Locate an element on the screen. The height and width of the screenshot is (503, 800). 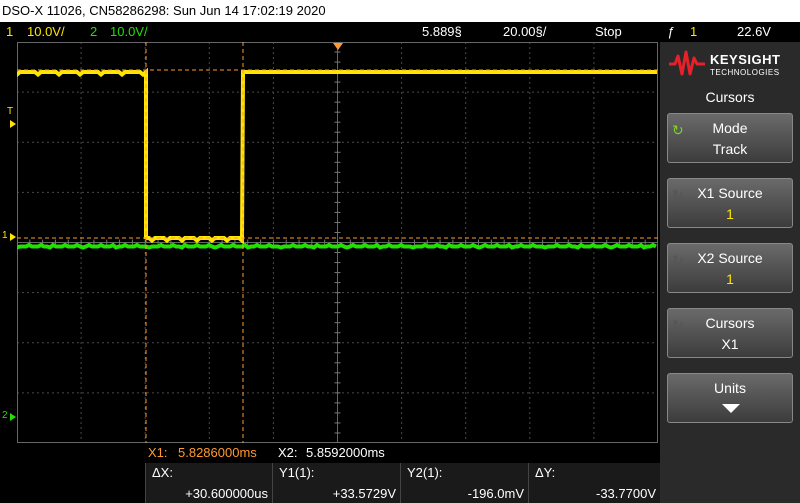
ch2-ground-arrow-icon is located at coordinates (13, 417).